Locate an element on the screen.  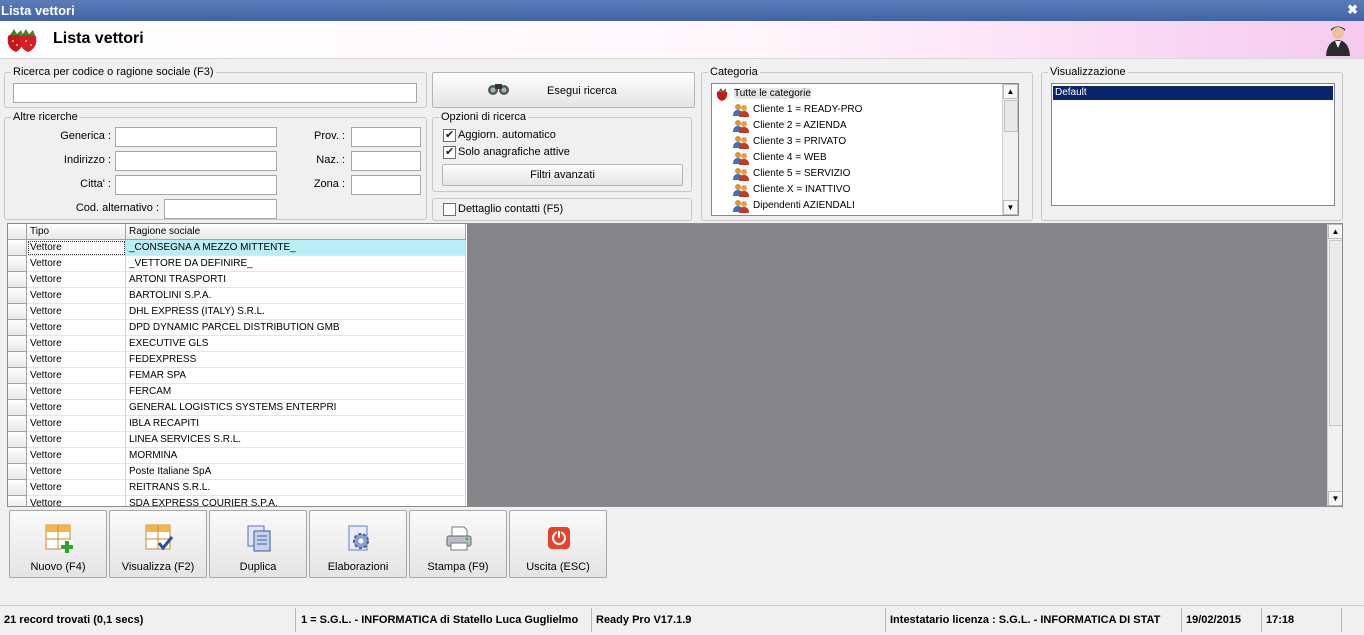
view-item-default: Default is located at coordinates (1193, 93).